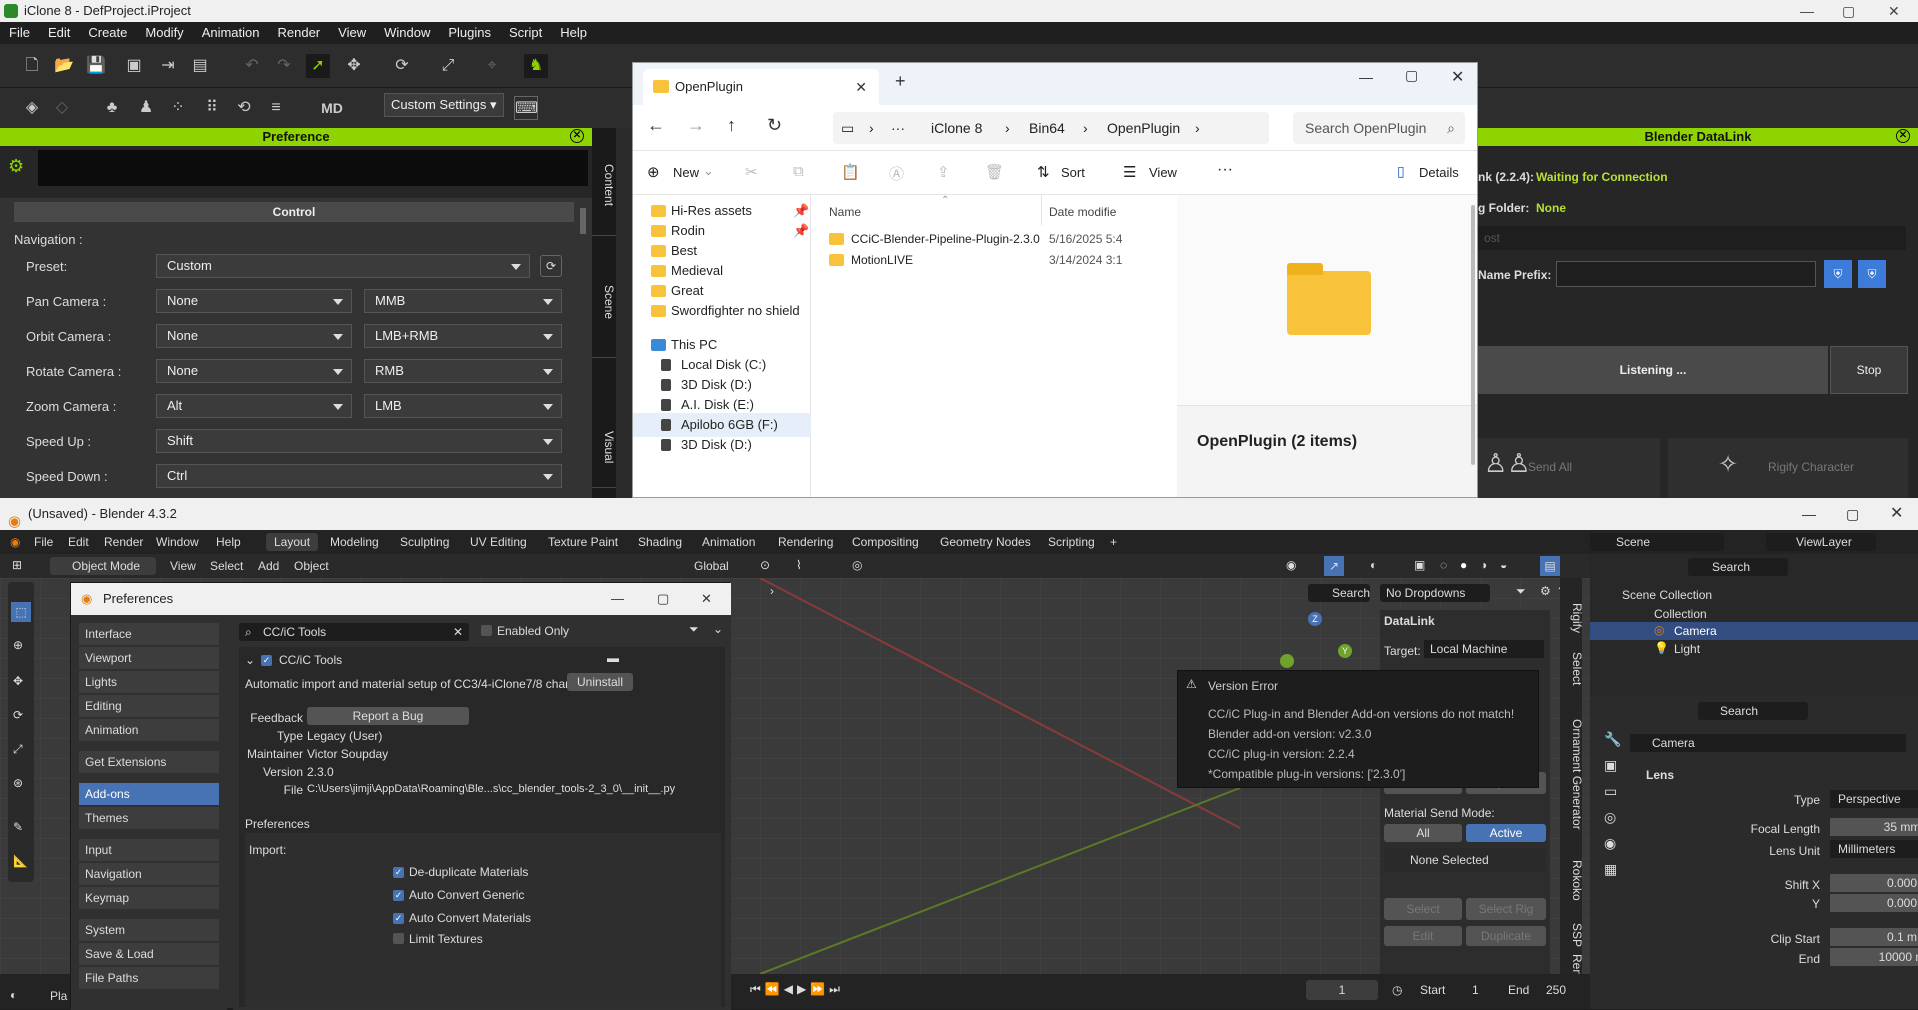  Describe the element at coordinates (354, 632) in the screenshot. I see `addon-search-input: ⌕ CC/iC Tools ✕` at that location.